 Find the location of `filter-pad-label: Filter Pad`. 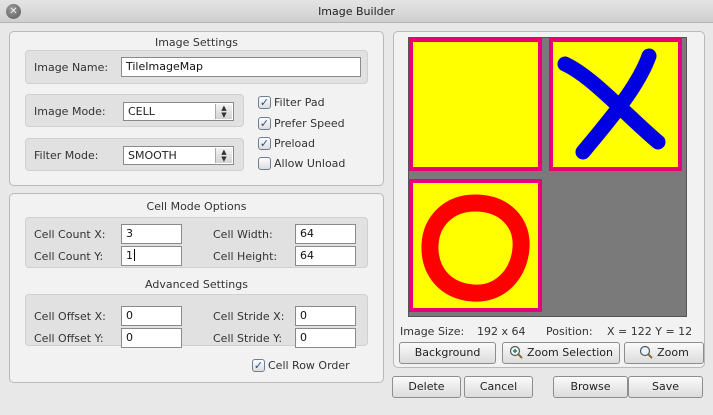

filter-pad-label: Filter Pad is located at coordinates (299, 102).